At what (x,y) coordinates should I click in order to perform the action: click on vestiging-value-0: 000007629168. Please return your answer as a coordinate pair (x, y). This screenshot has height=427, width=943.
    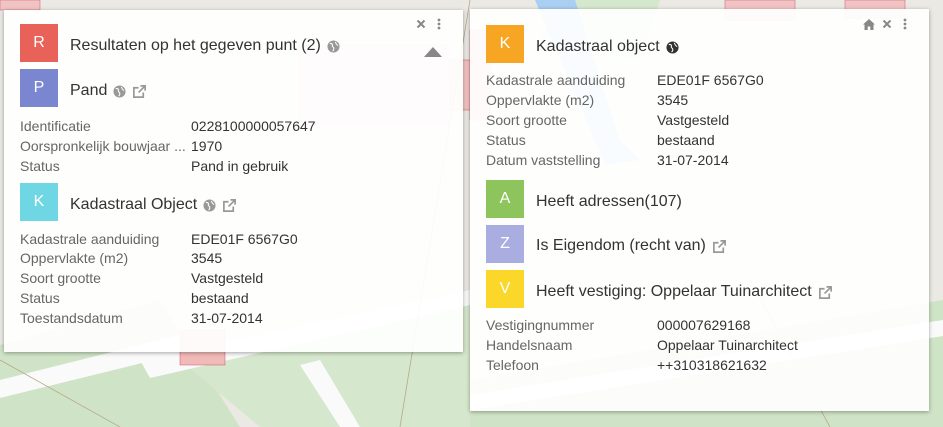
    Looking at the image, I should click on (704, 325).